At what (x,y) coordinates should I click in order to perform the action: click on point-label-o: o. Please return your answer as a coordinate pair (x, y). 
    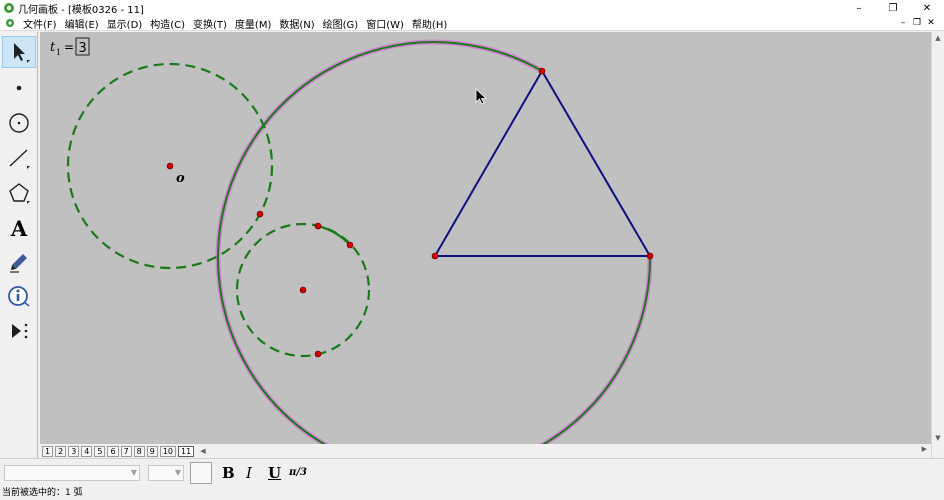
    Looking at the image, I should click on (180, 178).